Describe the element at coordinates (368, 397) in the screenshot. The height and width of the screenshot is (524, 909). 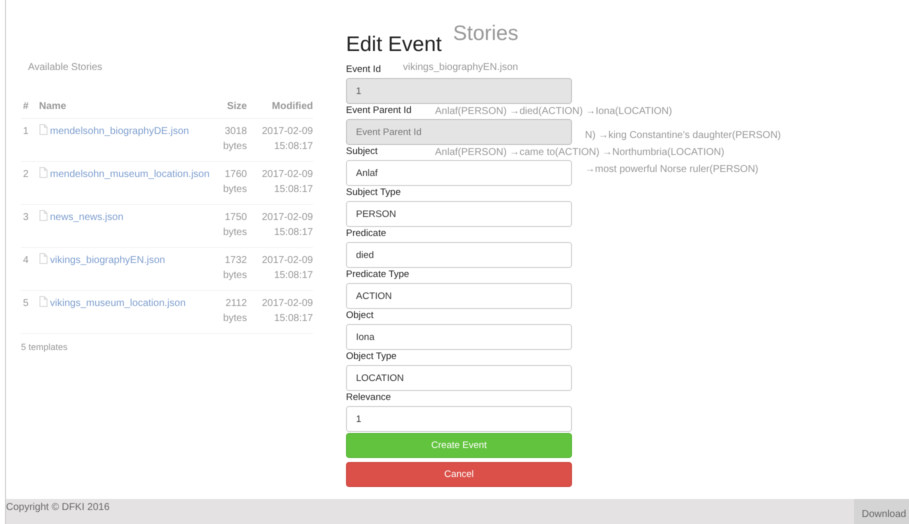
I see `field-label: Relevance` at that location.